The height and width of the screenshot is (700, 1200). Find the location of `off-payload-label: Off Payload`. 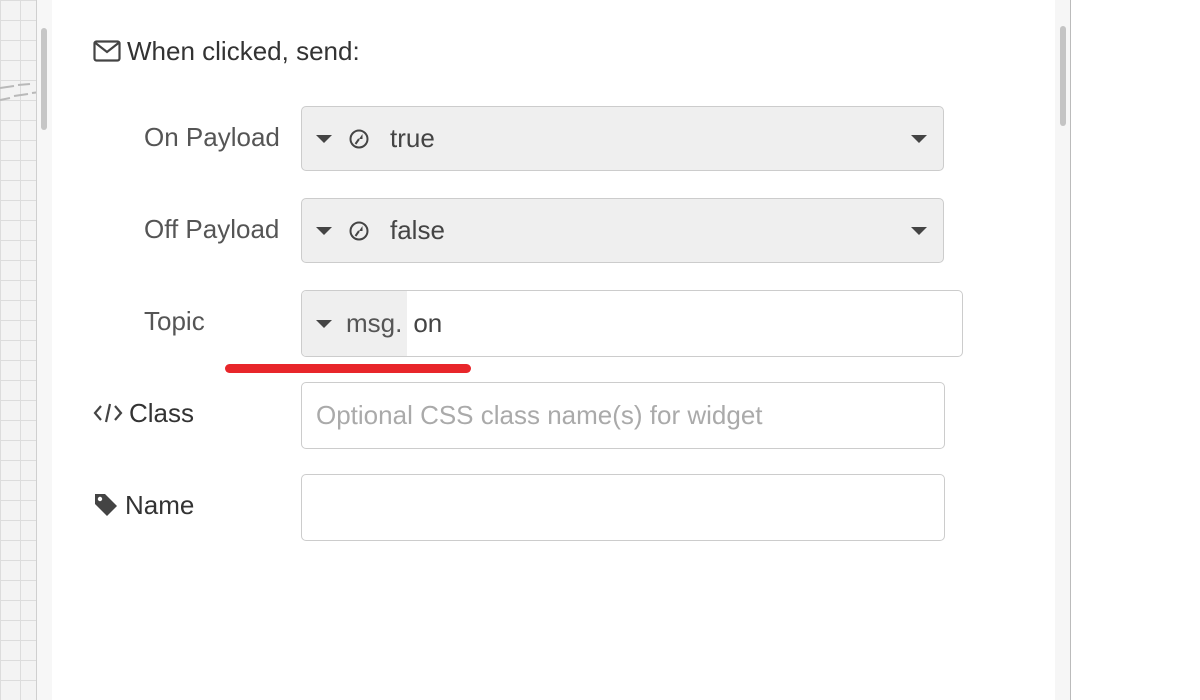

off-payload-label: Off Payload is located at coordinates (212, 228).